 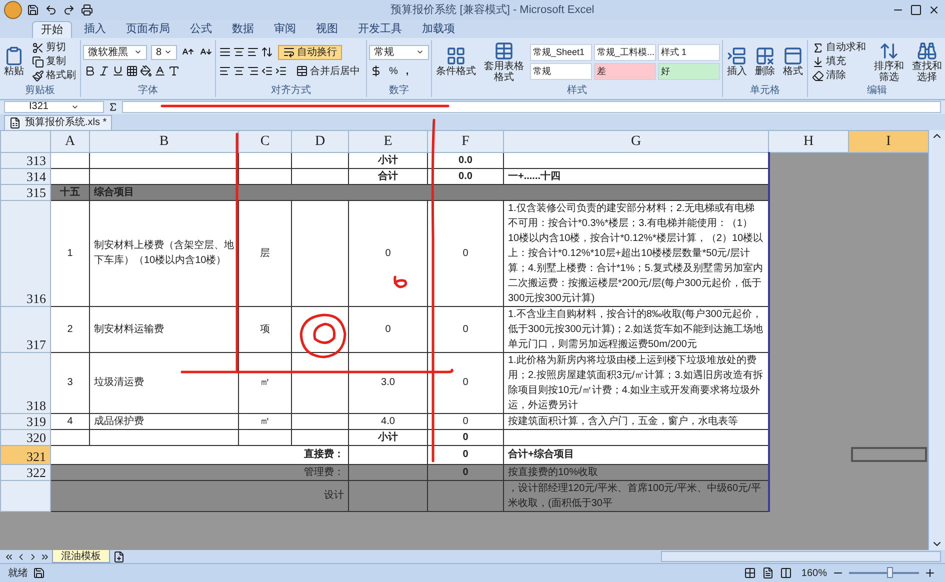 What do you see at coordinates (25, 421) in the screenshot?
I see `row-header: 319` at bounding box center [25, 421].